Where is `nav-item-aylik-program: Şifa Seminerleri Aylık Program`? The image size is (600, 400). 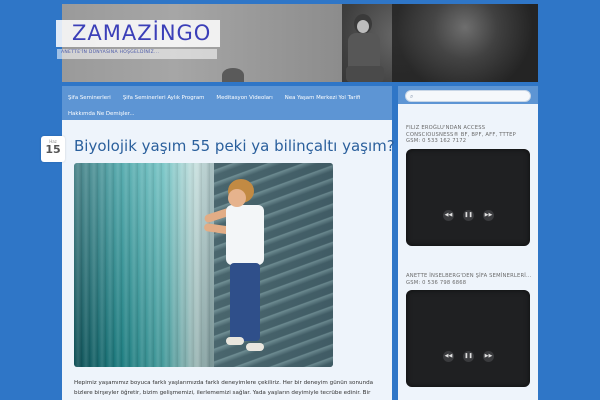 nav-item-aylik-program: Şifa Seminerleri Aylık Program is located at coordinates (164, 98).